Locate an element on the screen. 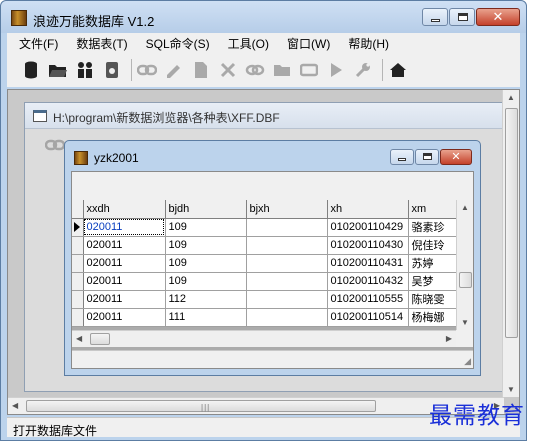  chain-icon is located at coordinates (255, 70).